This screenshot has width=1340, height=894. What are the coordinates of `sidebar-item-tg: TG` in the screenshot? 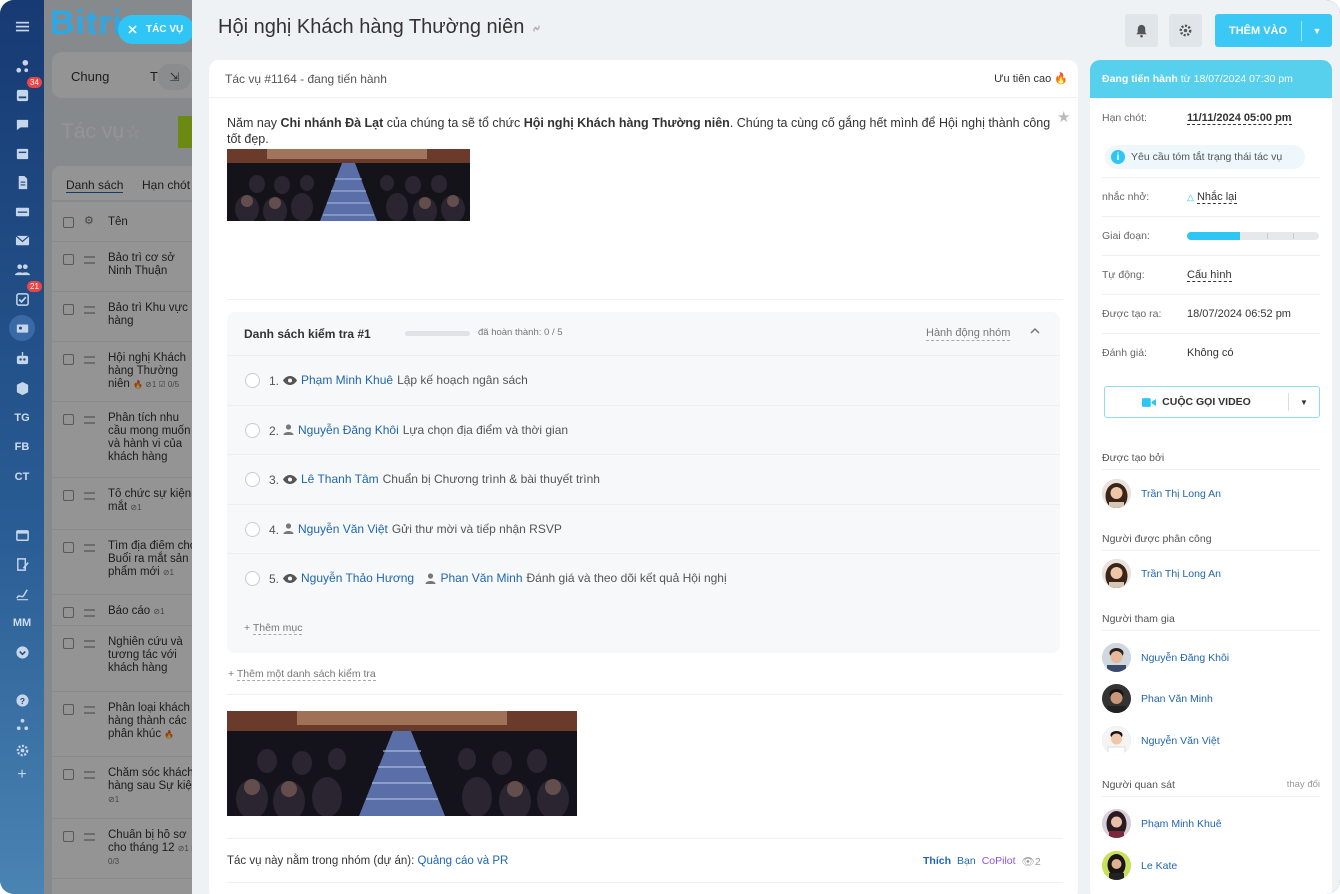 It's located at (22, 418).